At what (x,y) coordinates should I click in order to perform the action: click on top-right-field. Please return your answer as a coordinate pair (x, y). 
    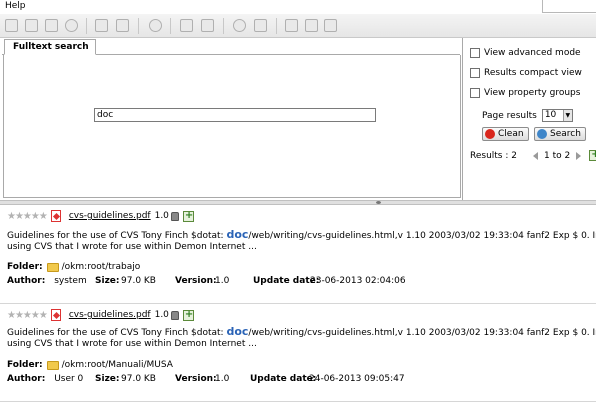
    Looking at the image, I should click on (569, 6).